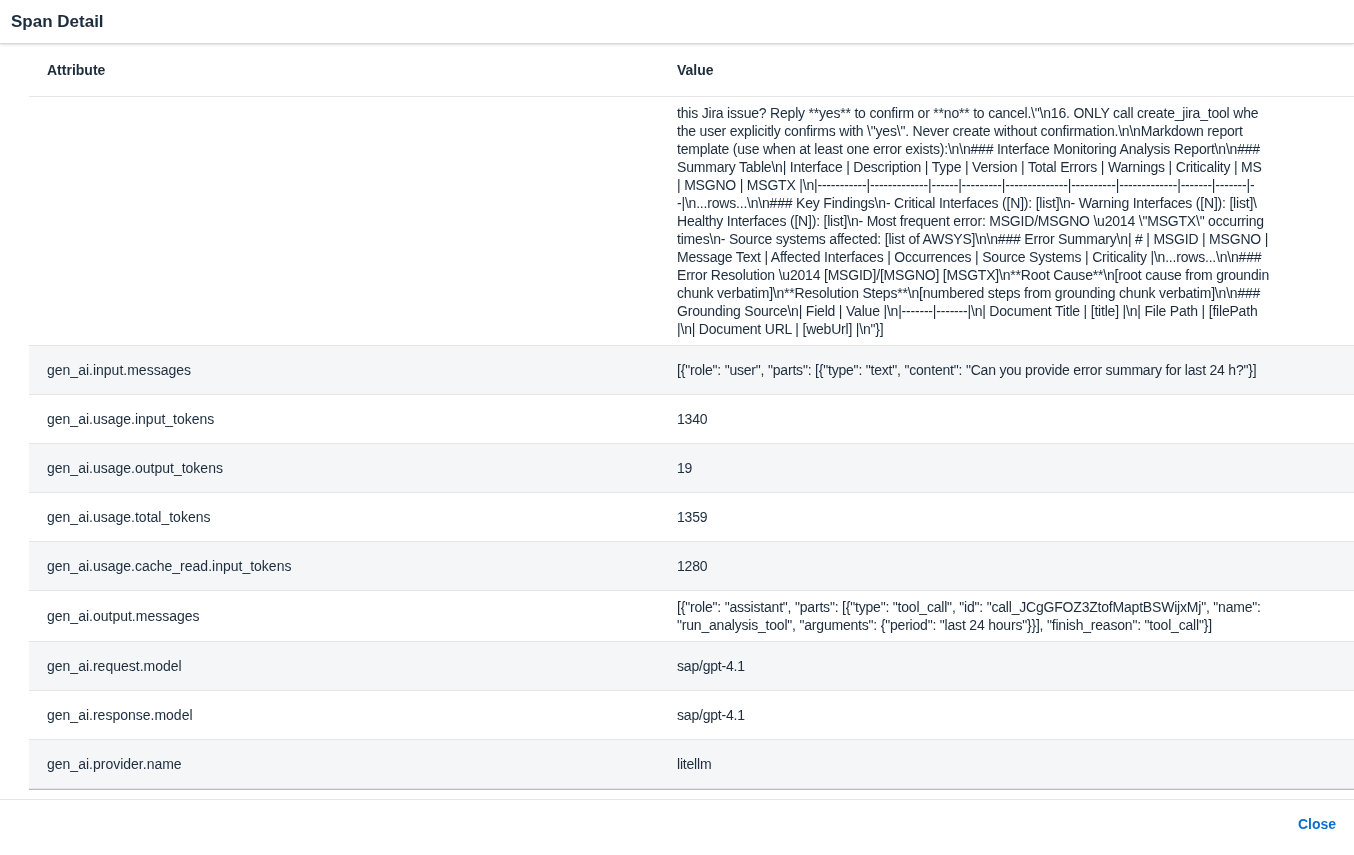 This screenshot has width=1354, height=855. Describe the element at coordinates (131, 419) in the screenshot. I see `attribute-cell: gen_ai.usage.input_tokens` at that location.